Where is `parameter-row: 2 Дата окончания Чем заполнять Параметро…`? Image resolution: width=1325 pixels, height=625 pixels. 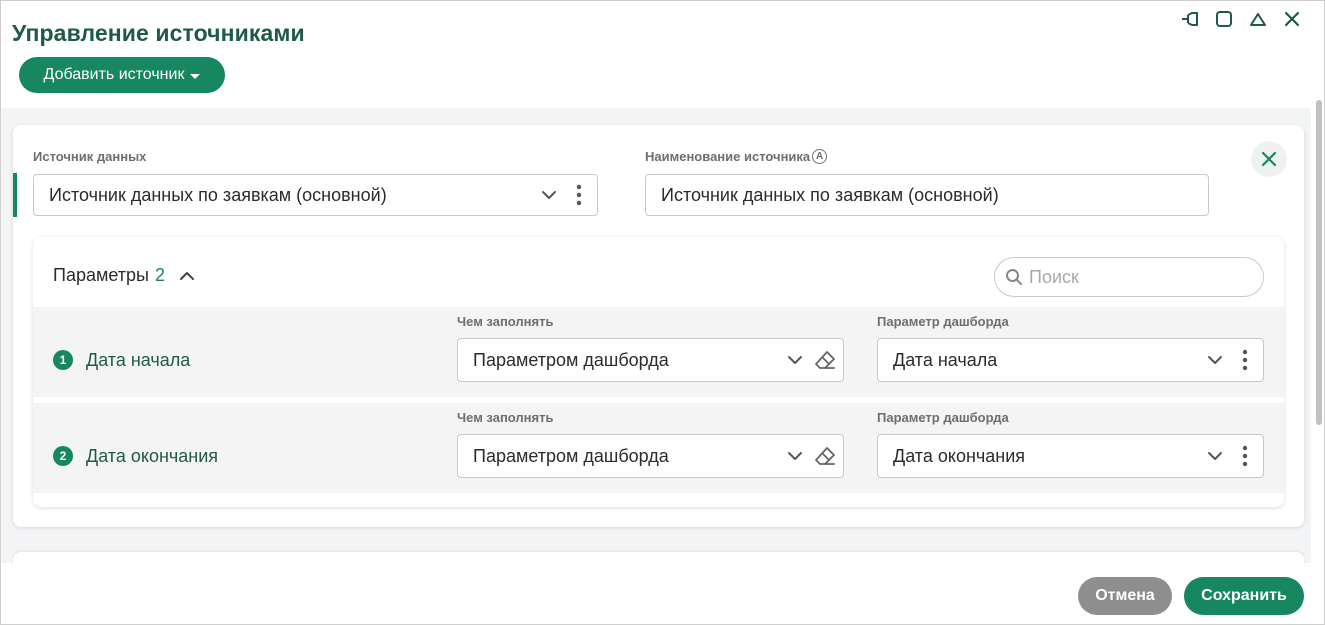
parameter-row: 2 Дата окончания Чем заполнять Параметро… is located at coordinates (658, 448).